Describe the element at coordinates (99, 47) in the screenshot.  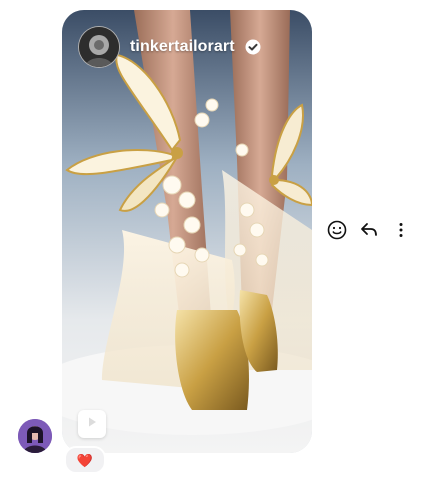
I see `author-avatar` at that location.